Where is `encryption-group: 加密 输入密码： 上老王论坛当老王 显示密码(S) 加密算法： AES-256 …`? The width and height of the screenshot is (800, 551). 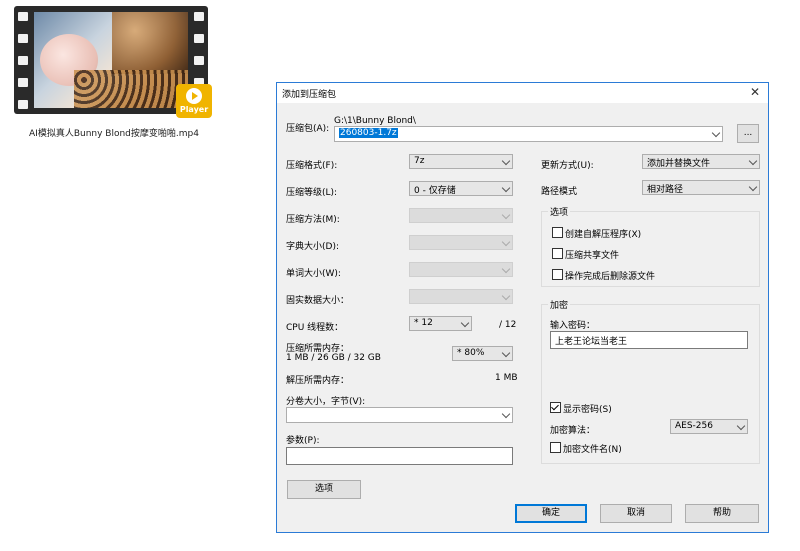
encryption-group: 加密 输入密码： 上老王论坛当老王 显示密码(S) 加密算法： AES-256 … is located at coordinates (650, 381).